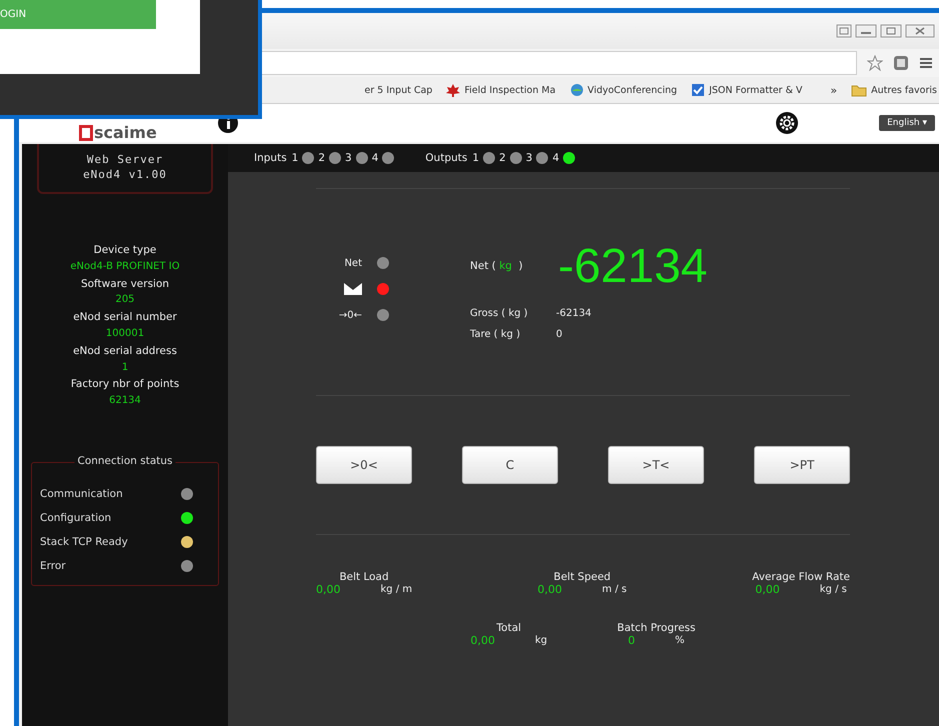 This screenshot has width=939, height=726. Describe the element at coordinates (574, 313) in the screenshot. I see `reading-value: -62134` at that location.